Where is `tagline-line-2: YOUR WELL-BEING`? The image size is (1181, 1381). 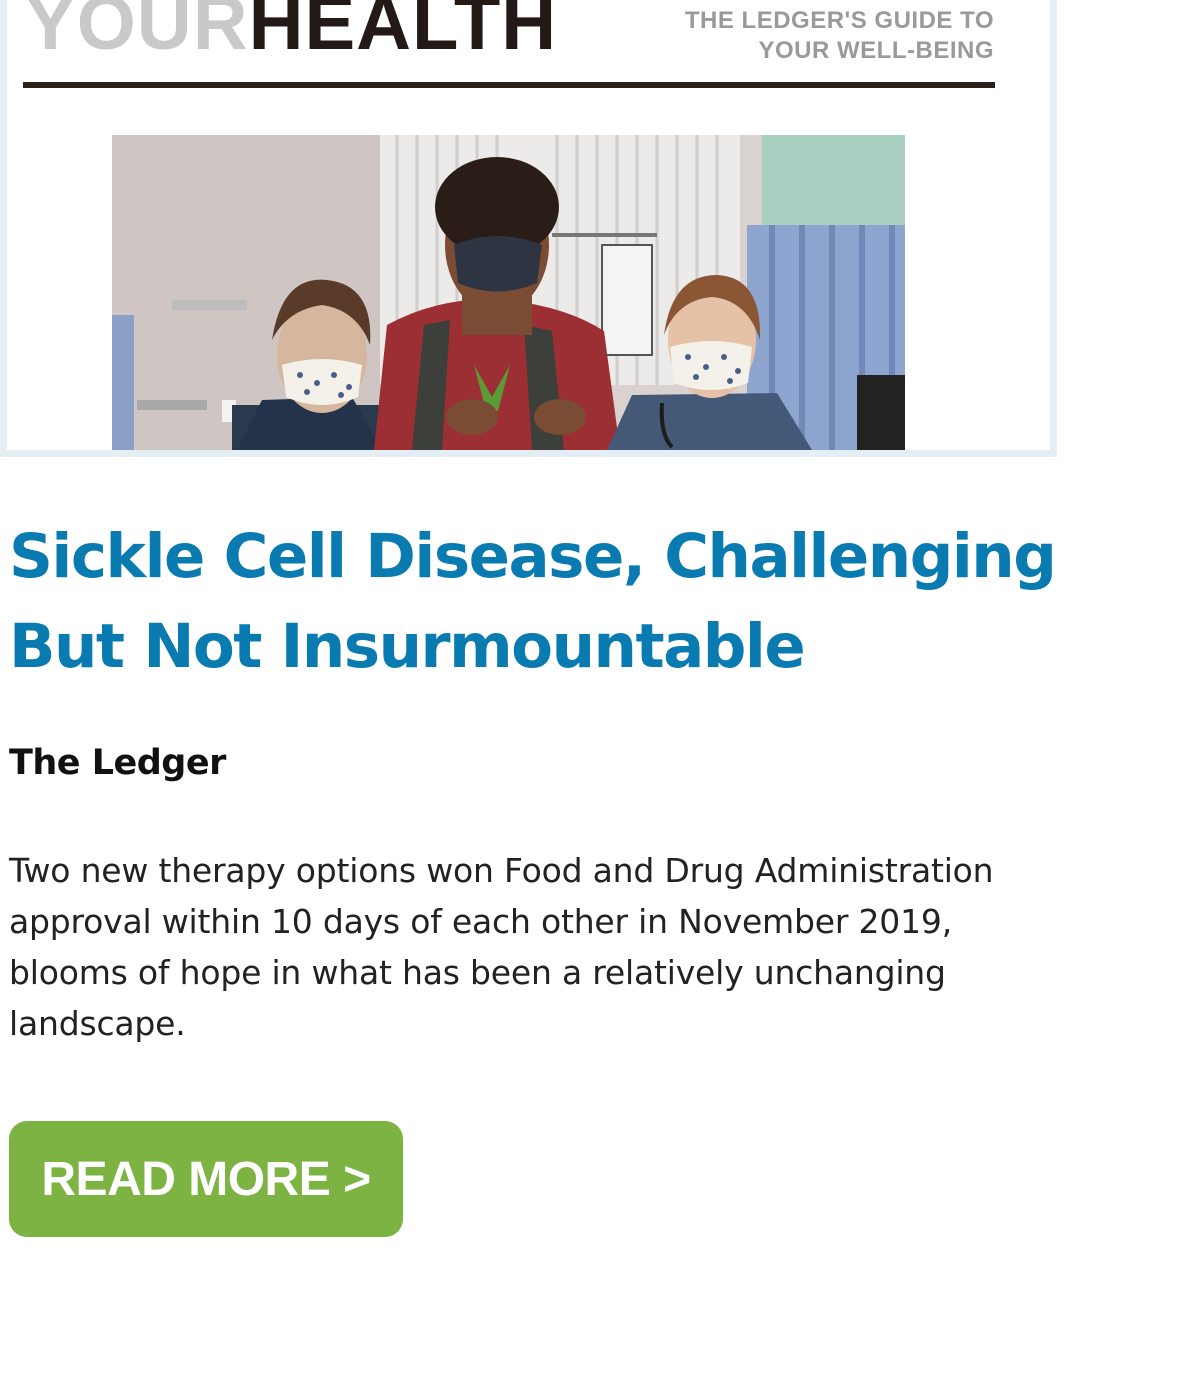 tagline-line-2: YOUR WELL-BEING is located at coordinates (876, 50).